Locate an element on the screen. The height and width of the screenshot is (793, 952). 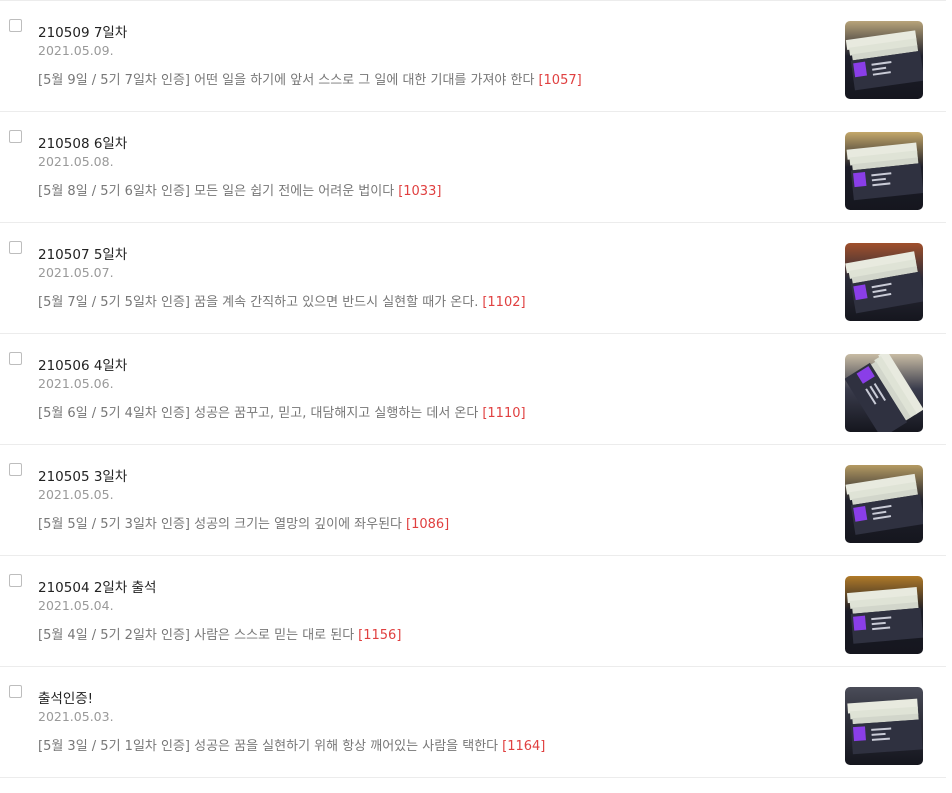
post-title: 210504 2일차 출석 is located at coordinates (97, 586).